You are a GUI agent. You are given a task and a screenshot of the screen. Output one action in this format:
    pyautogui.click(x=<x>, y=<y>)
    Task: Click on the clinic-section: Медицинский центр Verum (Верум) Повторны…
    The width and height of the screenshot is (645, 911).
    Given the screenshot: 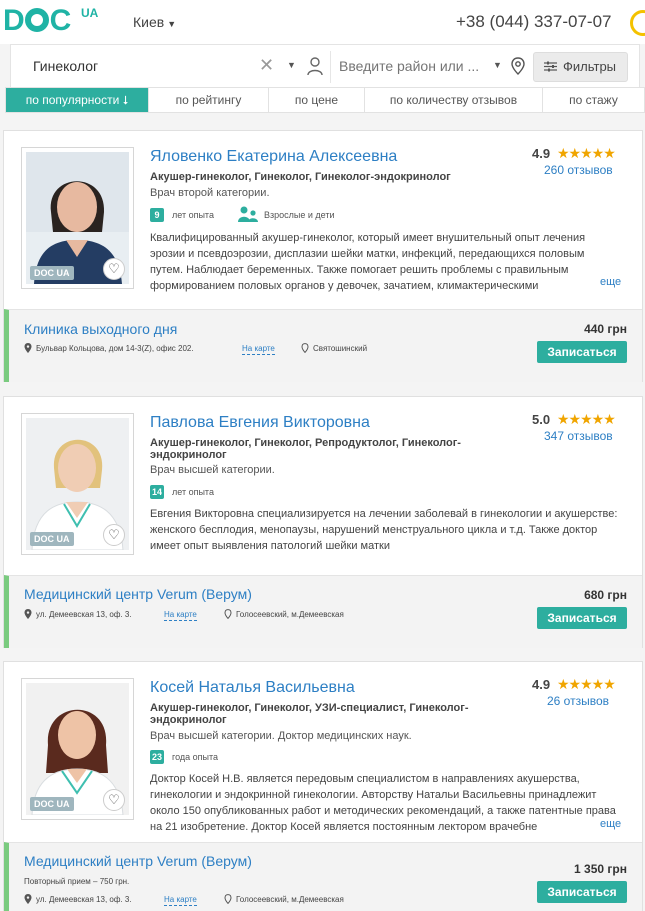 What is the action you would take?
    pyautogui.click(x=323, y=876)
    